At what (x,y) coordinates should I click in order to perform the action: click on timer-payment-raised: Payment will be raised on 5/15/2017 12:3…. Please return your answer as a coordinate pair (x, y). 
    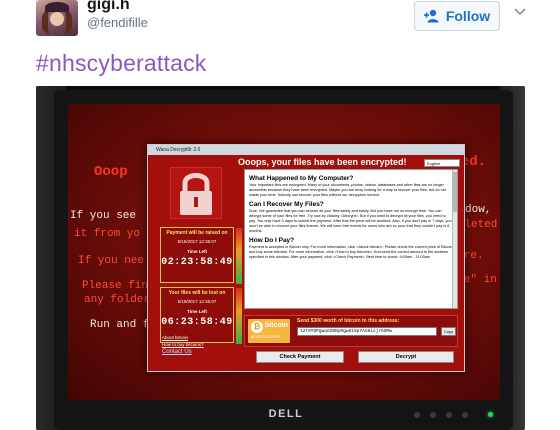
    Looking at the image, I should click on (201, 255).